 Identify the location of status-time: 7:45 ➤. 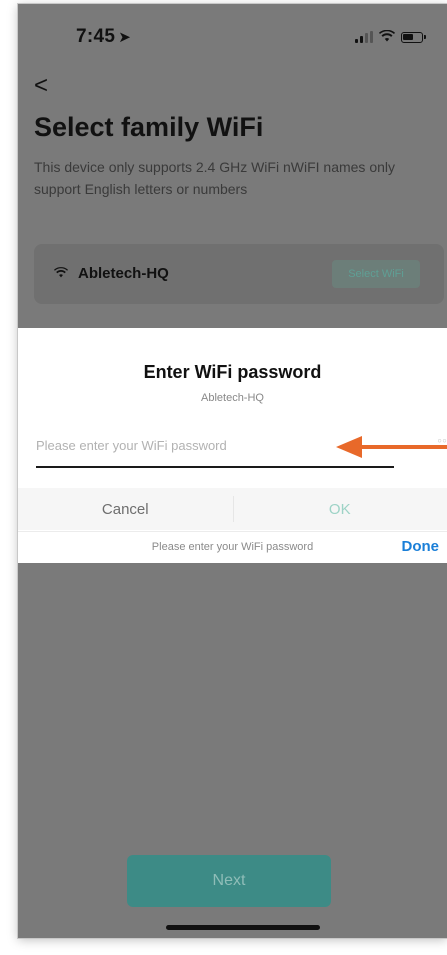
(103, 37).